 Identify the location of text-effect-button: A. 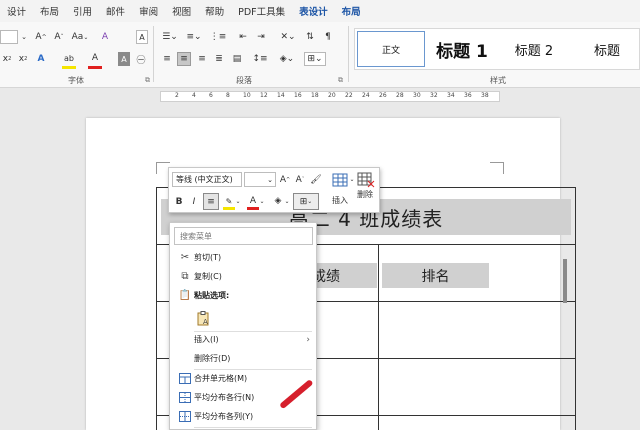
(41, 59).